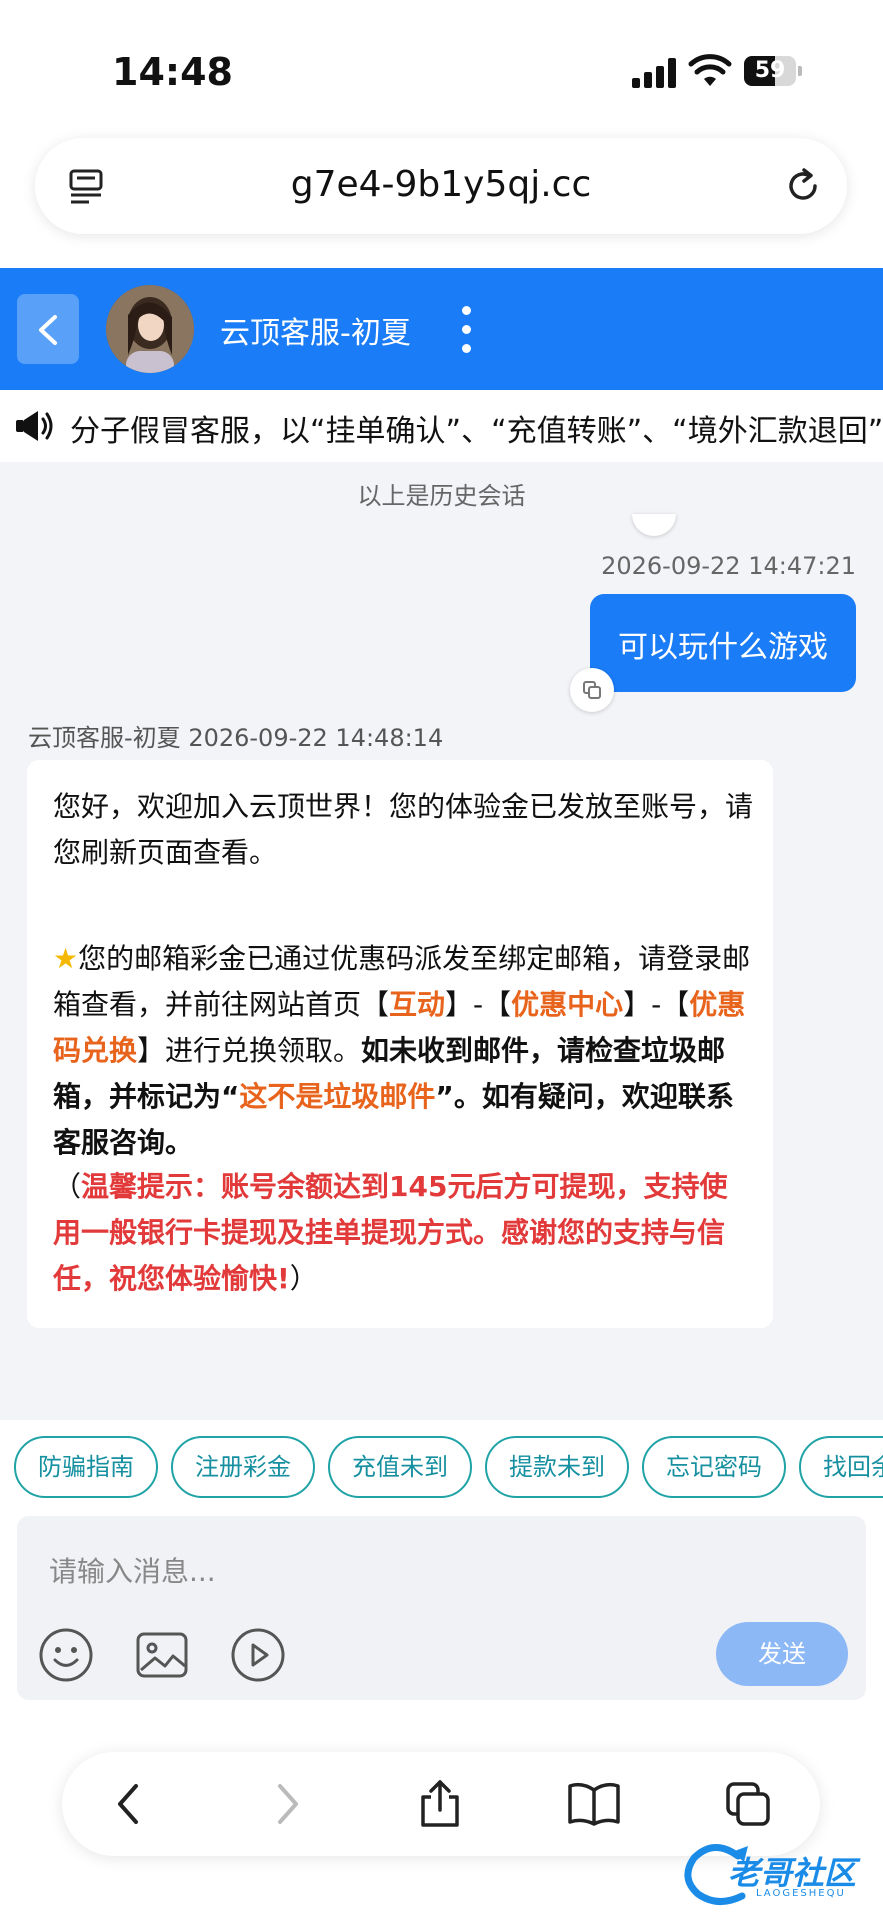  What do you see at coordinates (476, 431) in the screenshot?
I see `notice-text: 分子假冒客服，以“挂单确认”、“充值转账”、“境外汇款退回”` at bounding box center [476, 431].